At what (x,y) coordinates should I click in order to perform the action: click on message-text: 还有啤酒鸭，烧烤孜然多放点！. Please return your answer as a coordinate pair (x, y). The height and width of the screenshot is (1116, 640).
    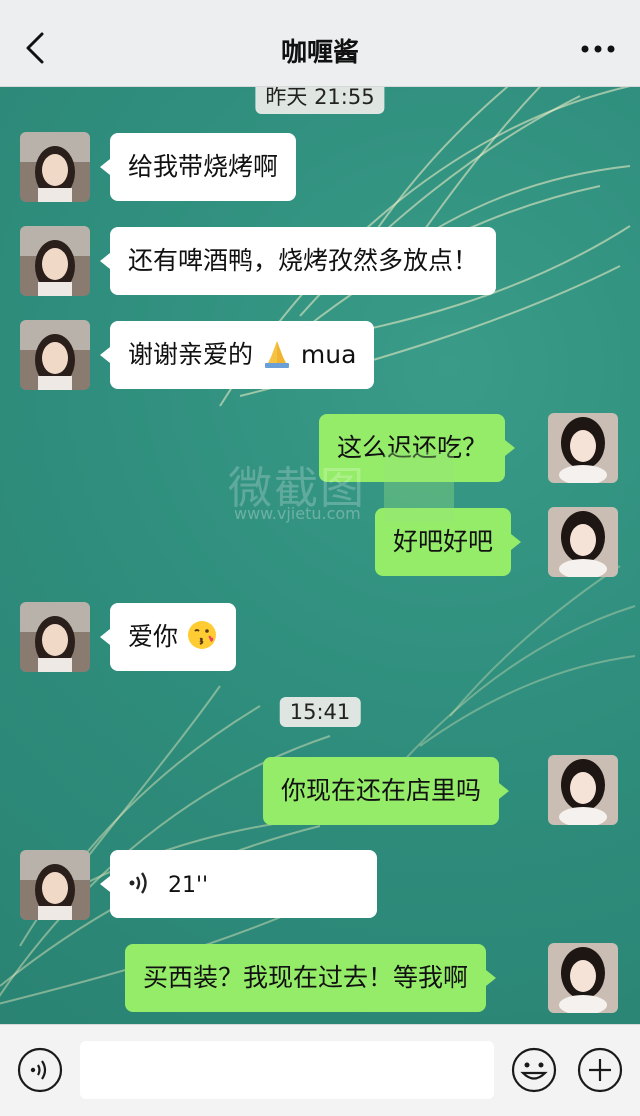
    Looking at the image, I should click on (303, 260).